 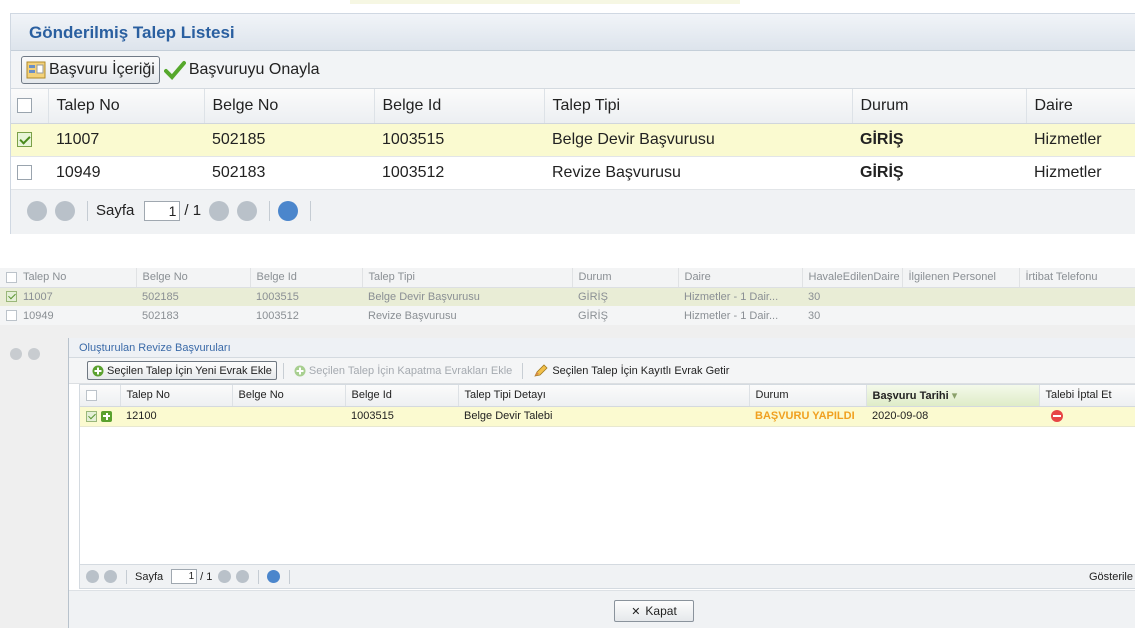 What do you see at coordinates (102, 69) in the screenshot?
I see `application-content-label: Başvuru İçeriği` at bounding box center [102, 69].